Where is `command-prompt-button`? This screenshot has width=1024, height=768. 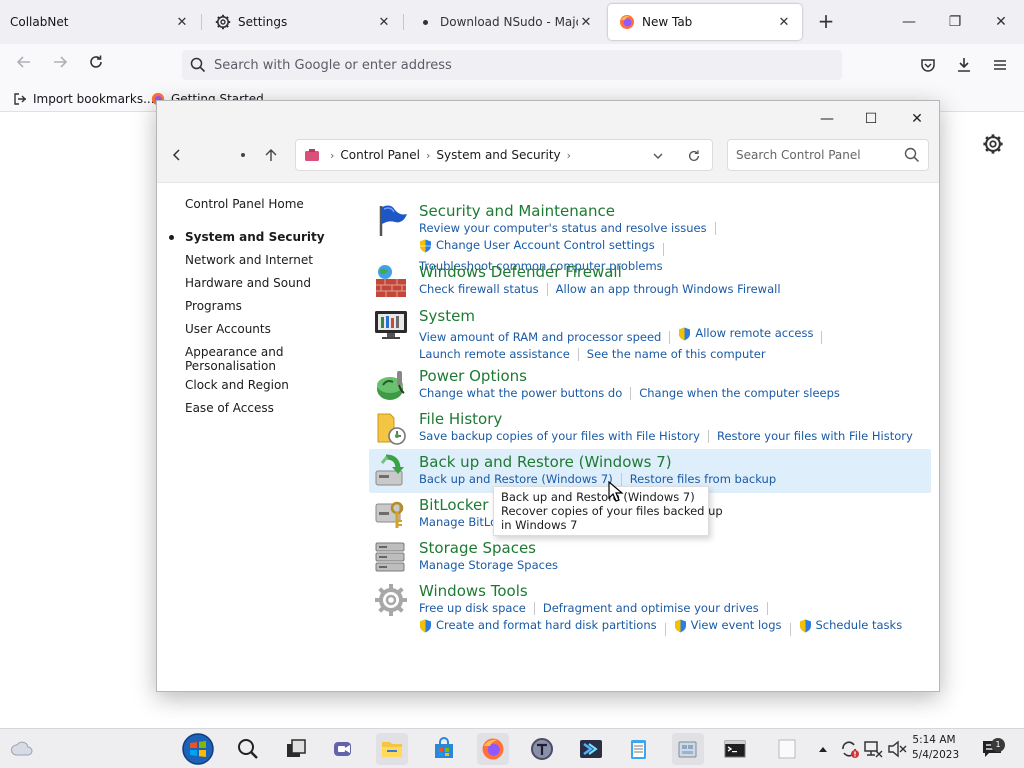
command-prompt-button is located at coordinates (735, 749).